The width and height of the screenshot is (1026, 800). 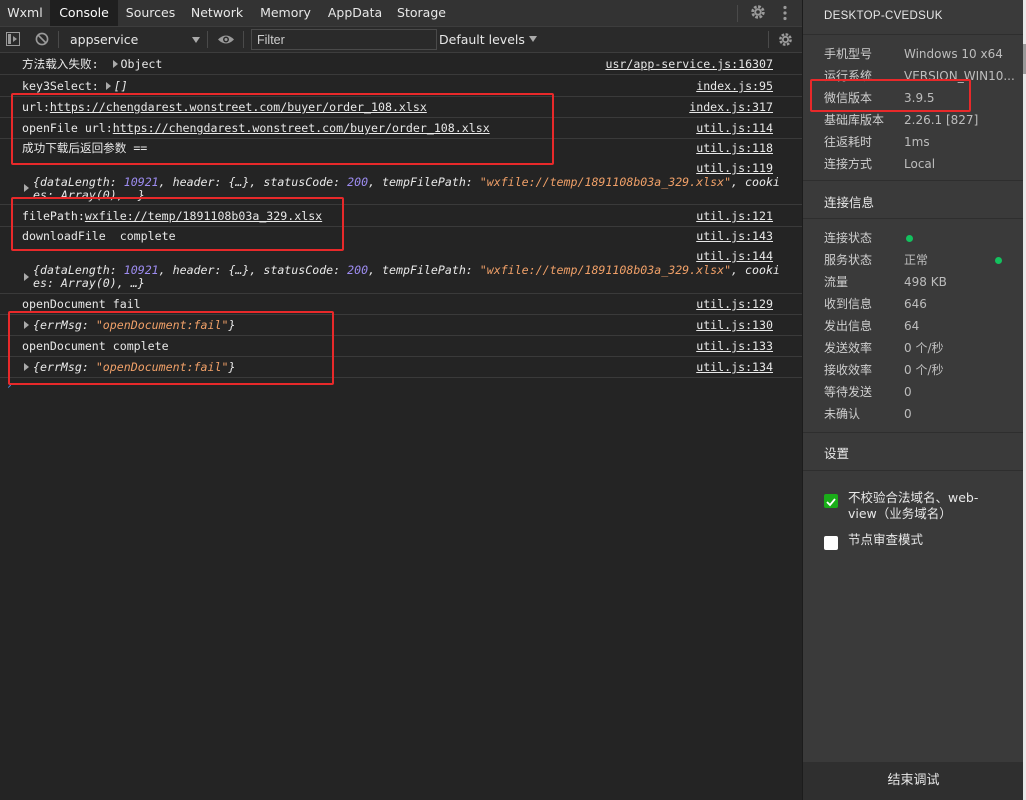 I want to click on checkmark-icon, so click(x=831, y=502).